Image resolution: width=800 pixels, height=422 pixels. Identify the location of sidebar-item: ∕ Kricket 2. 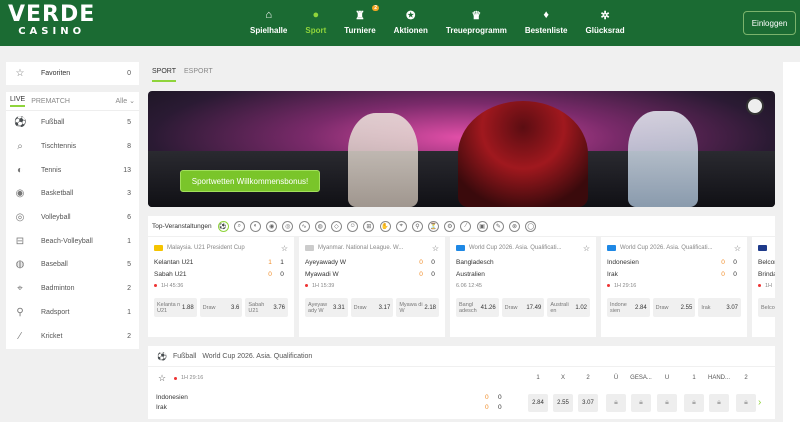
(72, 336).